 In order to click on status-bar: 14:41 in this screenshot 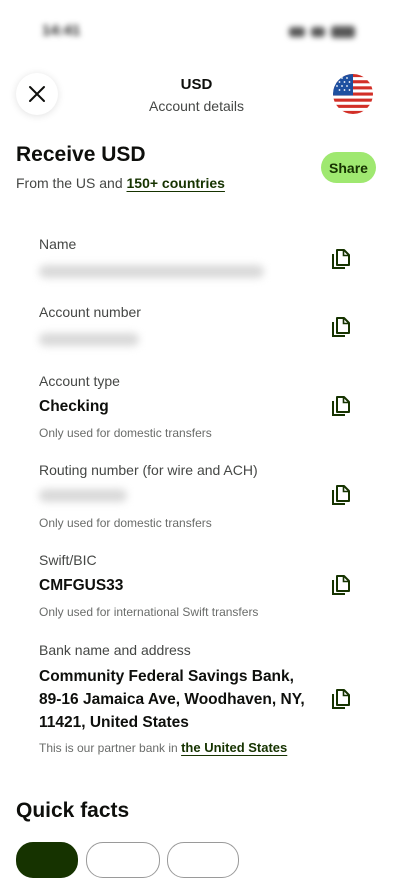, I will do `click(196, 30)`.